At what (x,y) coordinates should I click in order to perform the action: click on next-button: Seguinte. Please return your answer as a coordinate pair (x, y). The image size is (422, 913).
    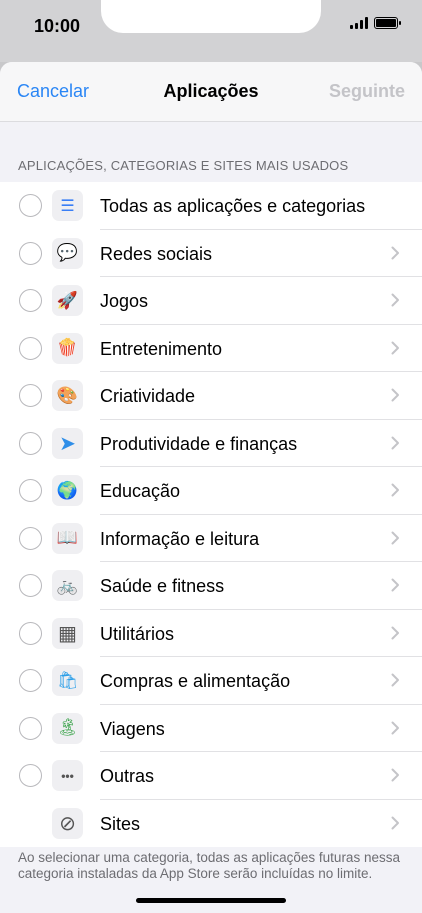
    Looking at the image, I should click on (367, 91).